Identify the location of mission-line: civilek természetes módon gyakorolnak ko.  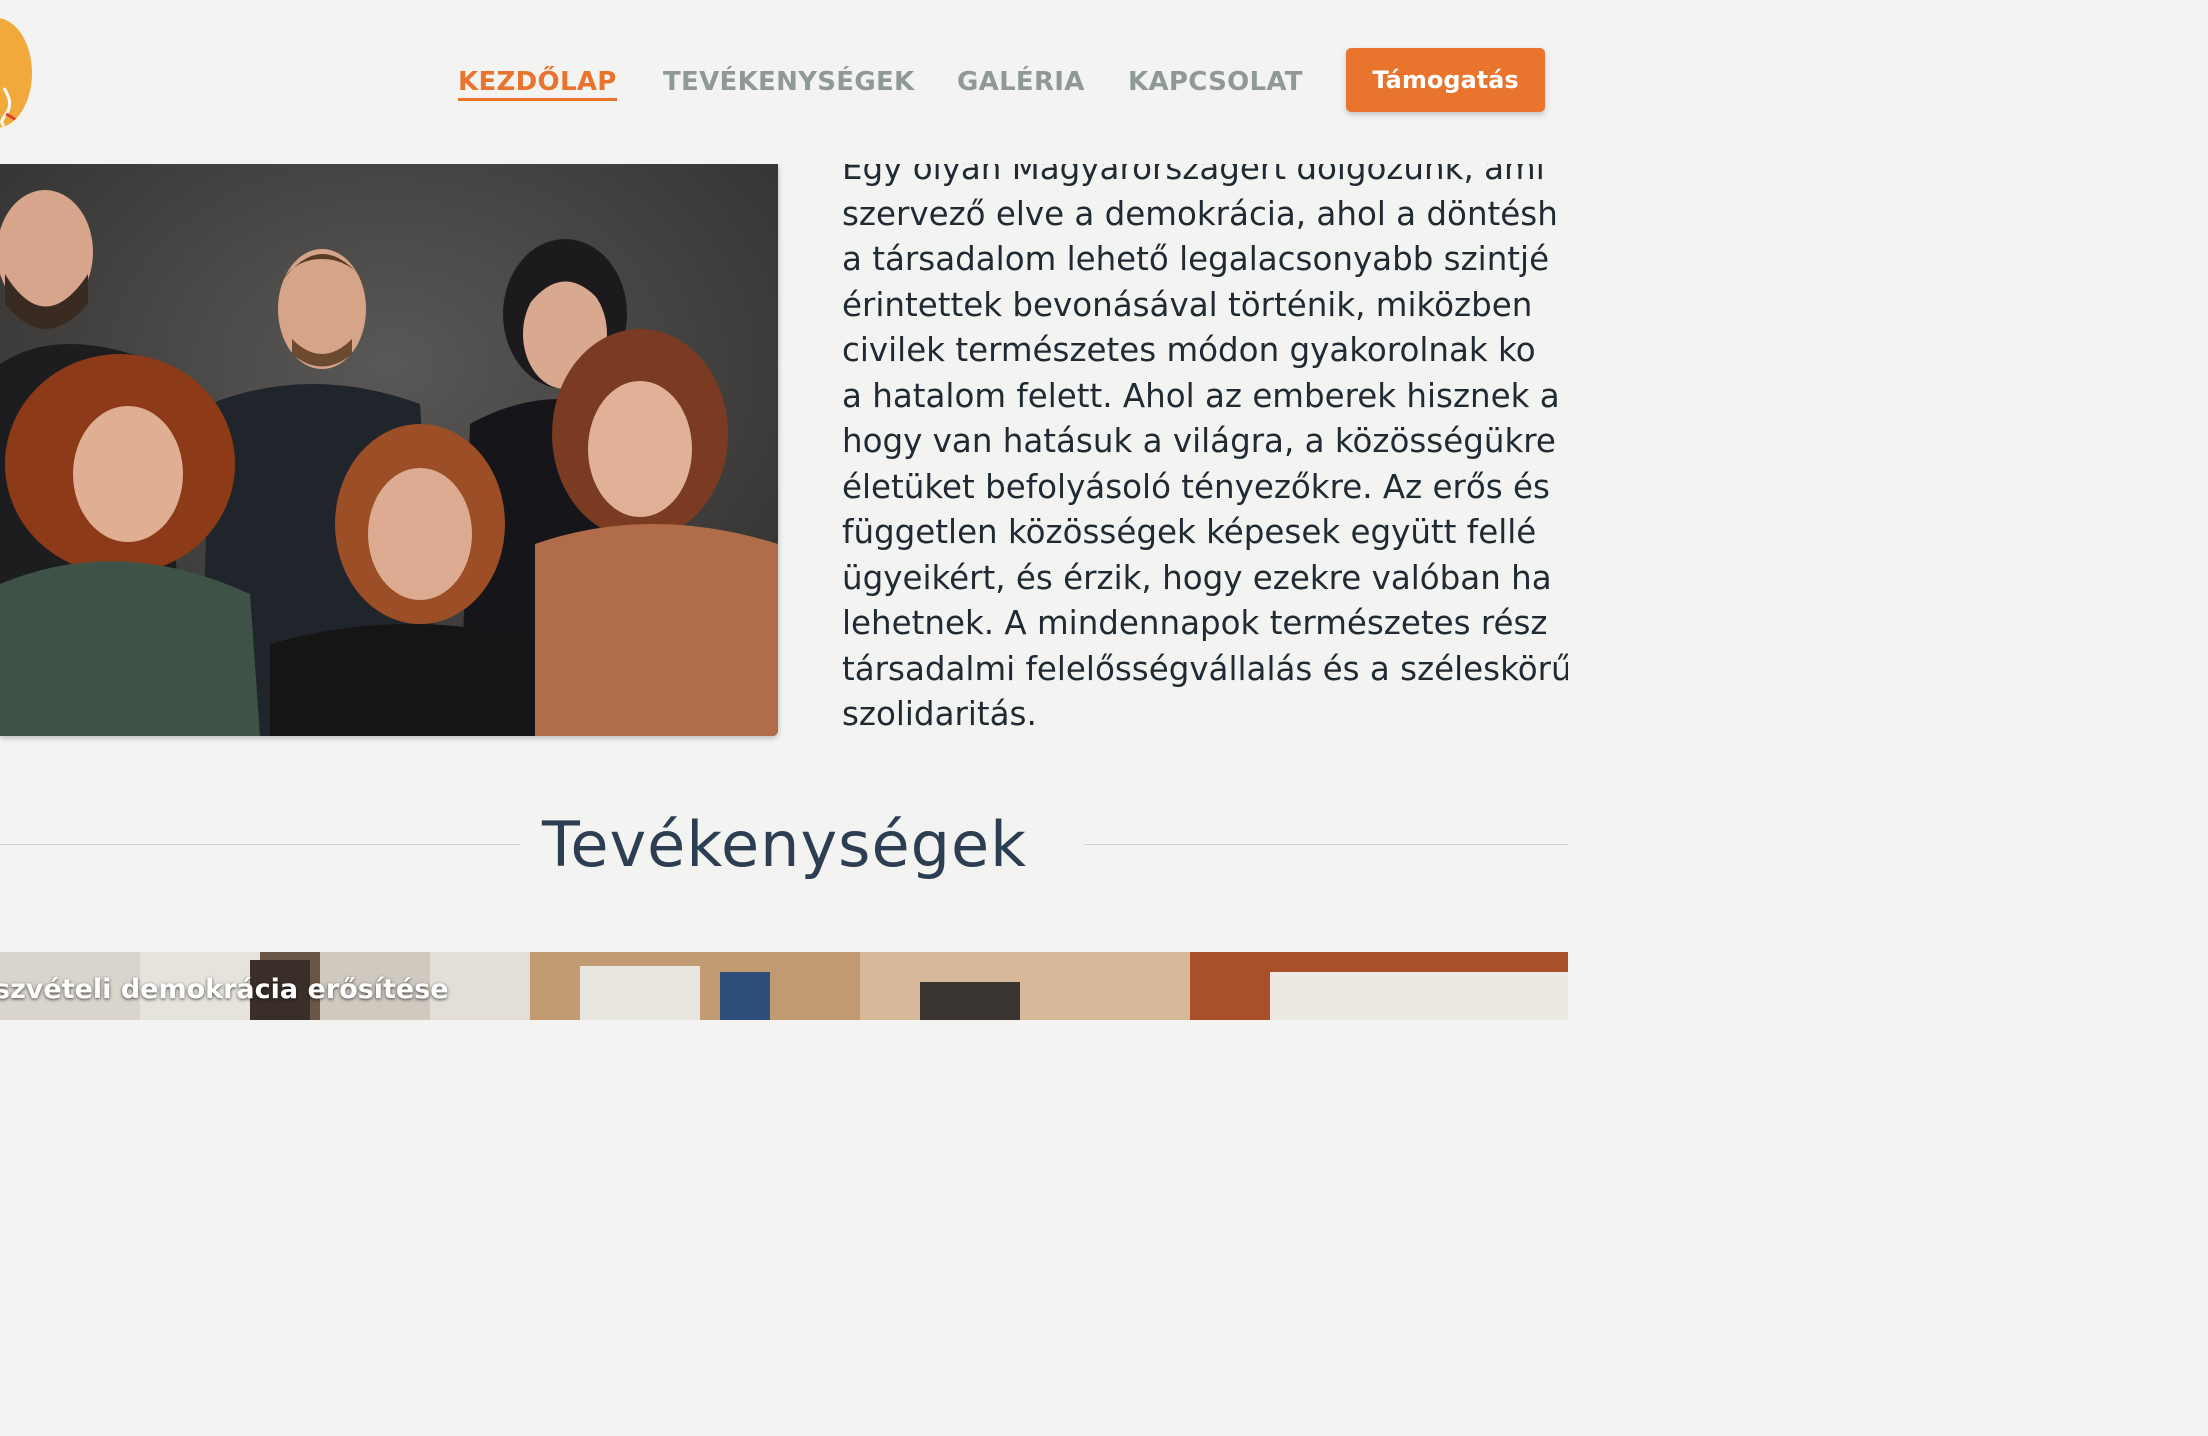
(1189, 350).